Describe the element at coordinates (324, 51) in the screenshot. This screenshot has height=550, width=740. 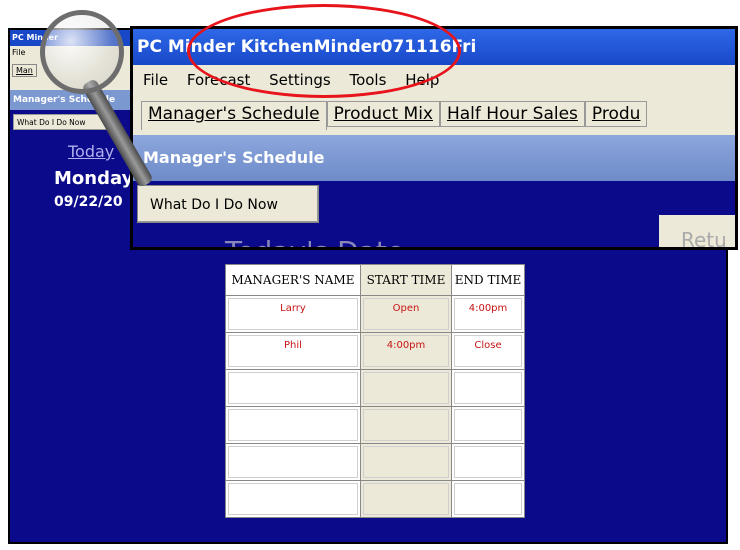
I see `highlight-ellipse` at that location.